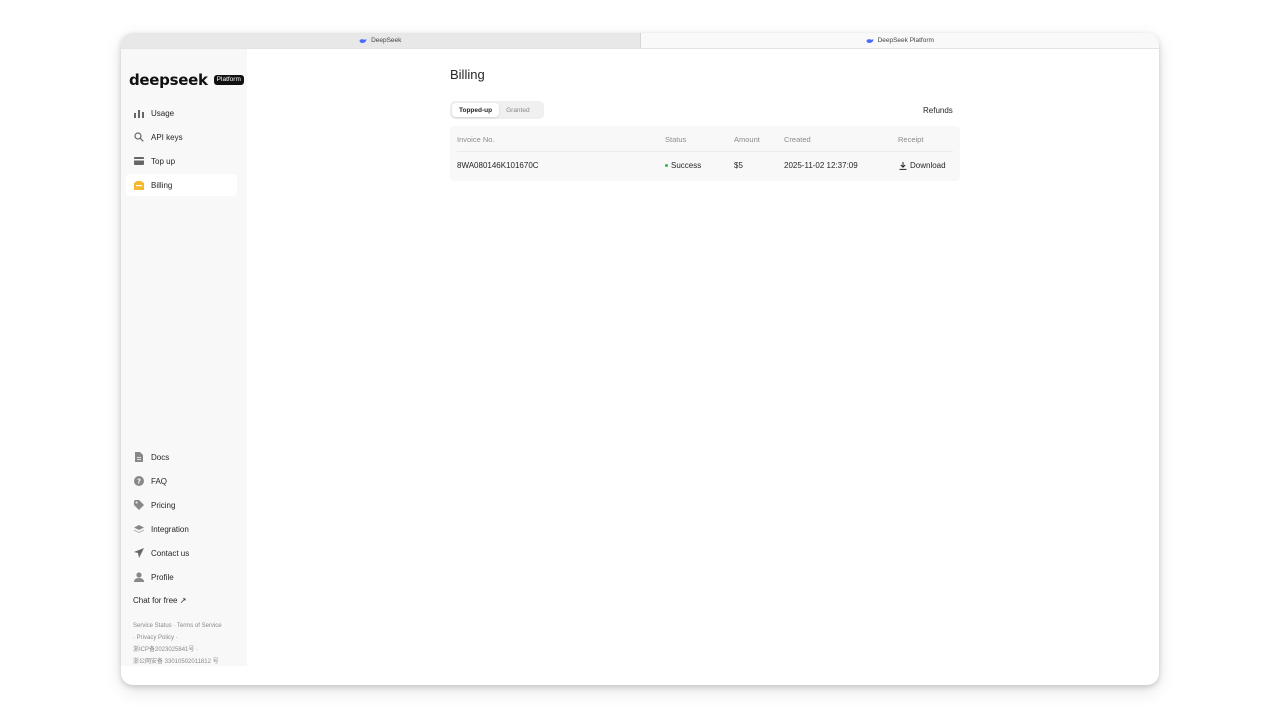  What do you see at coordinates (168, 80) in the screenshot?
I see `brand-name: deepseek` at bounding box center [168, 80].